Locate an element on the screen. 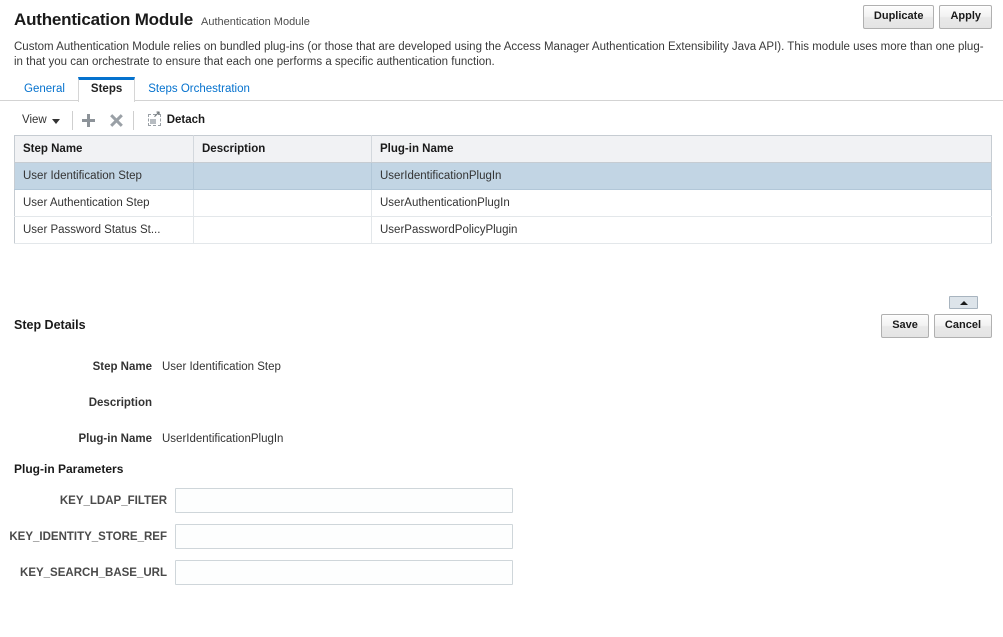  field-description: Description is located at coordinates (501, 403).